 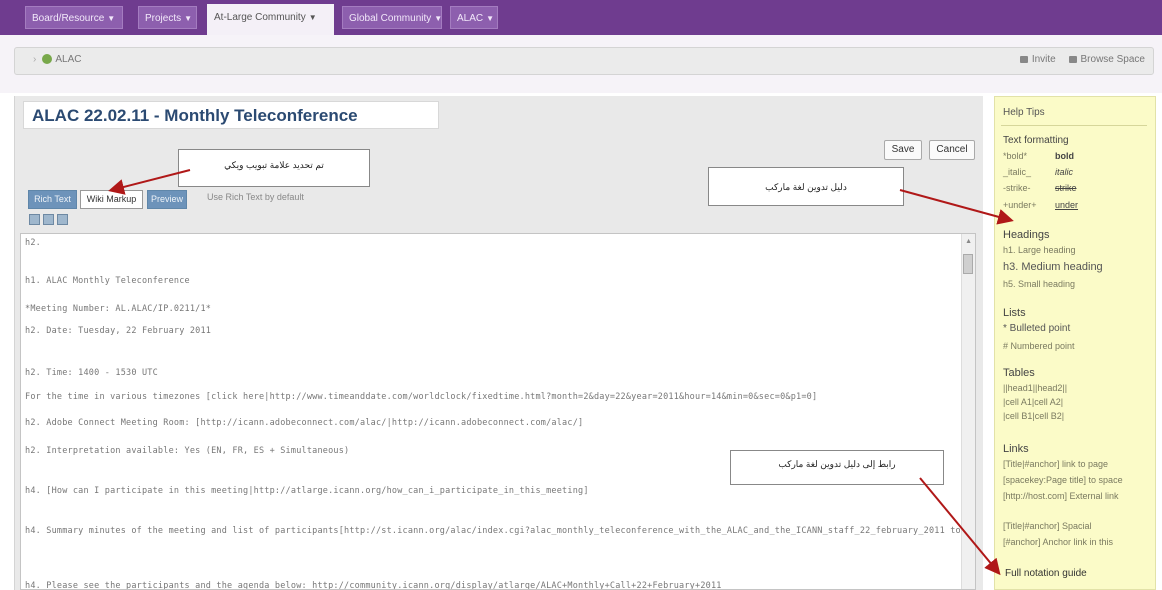 I want to click on help-line: # Numbered point, so click(x=1039, y=346).